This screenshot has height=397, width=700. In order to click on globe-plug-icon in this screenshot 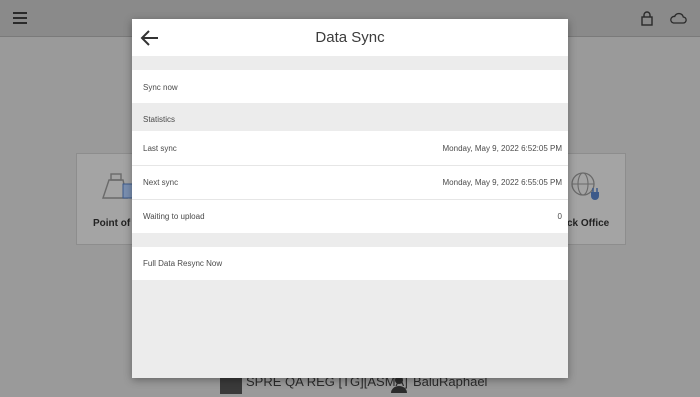, I will do `click(585, 186)`.